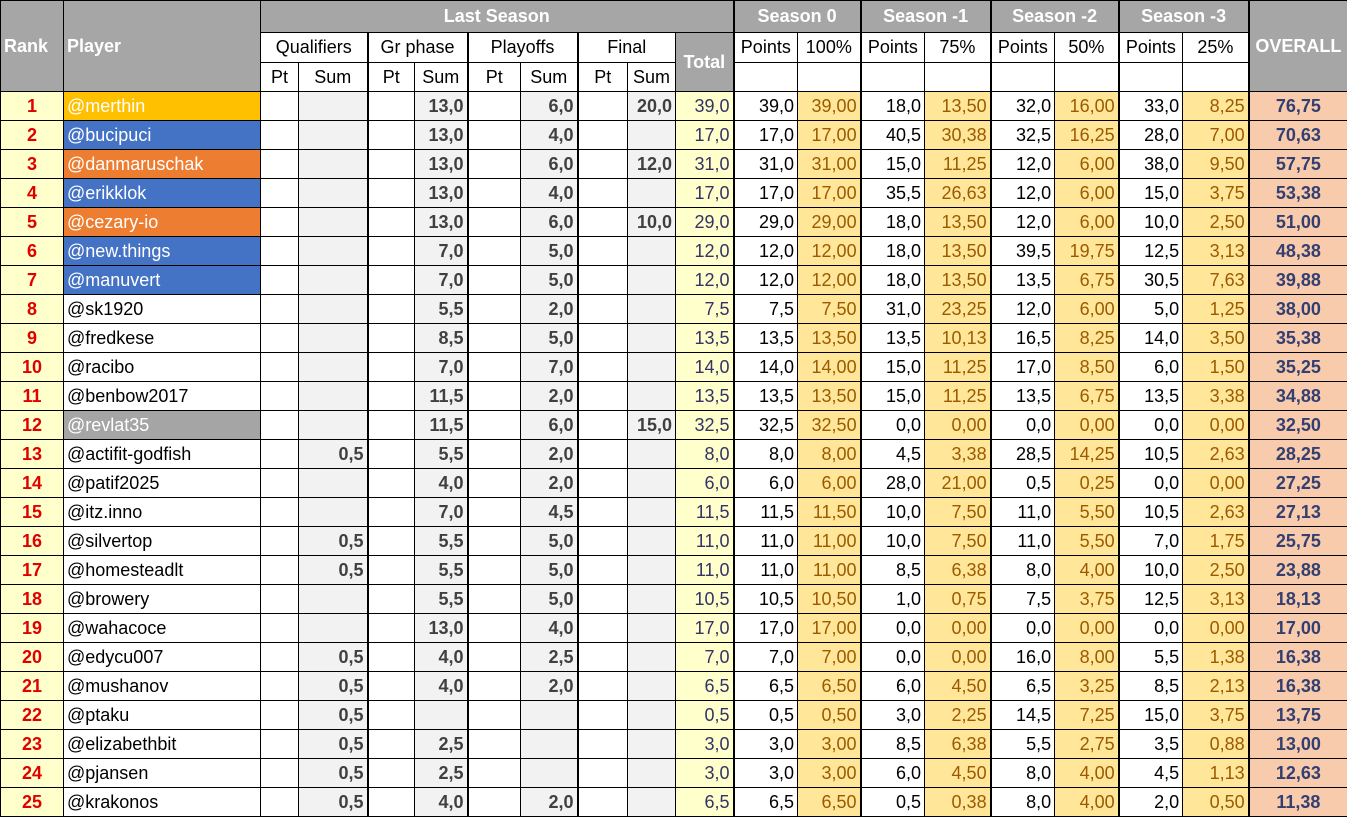 The height and width of the screenshot is (817, 1347). Describe the element at coordinates (1087, 773) in the screenshot. I see `s2-weighted-cell: 4,00` at that location.